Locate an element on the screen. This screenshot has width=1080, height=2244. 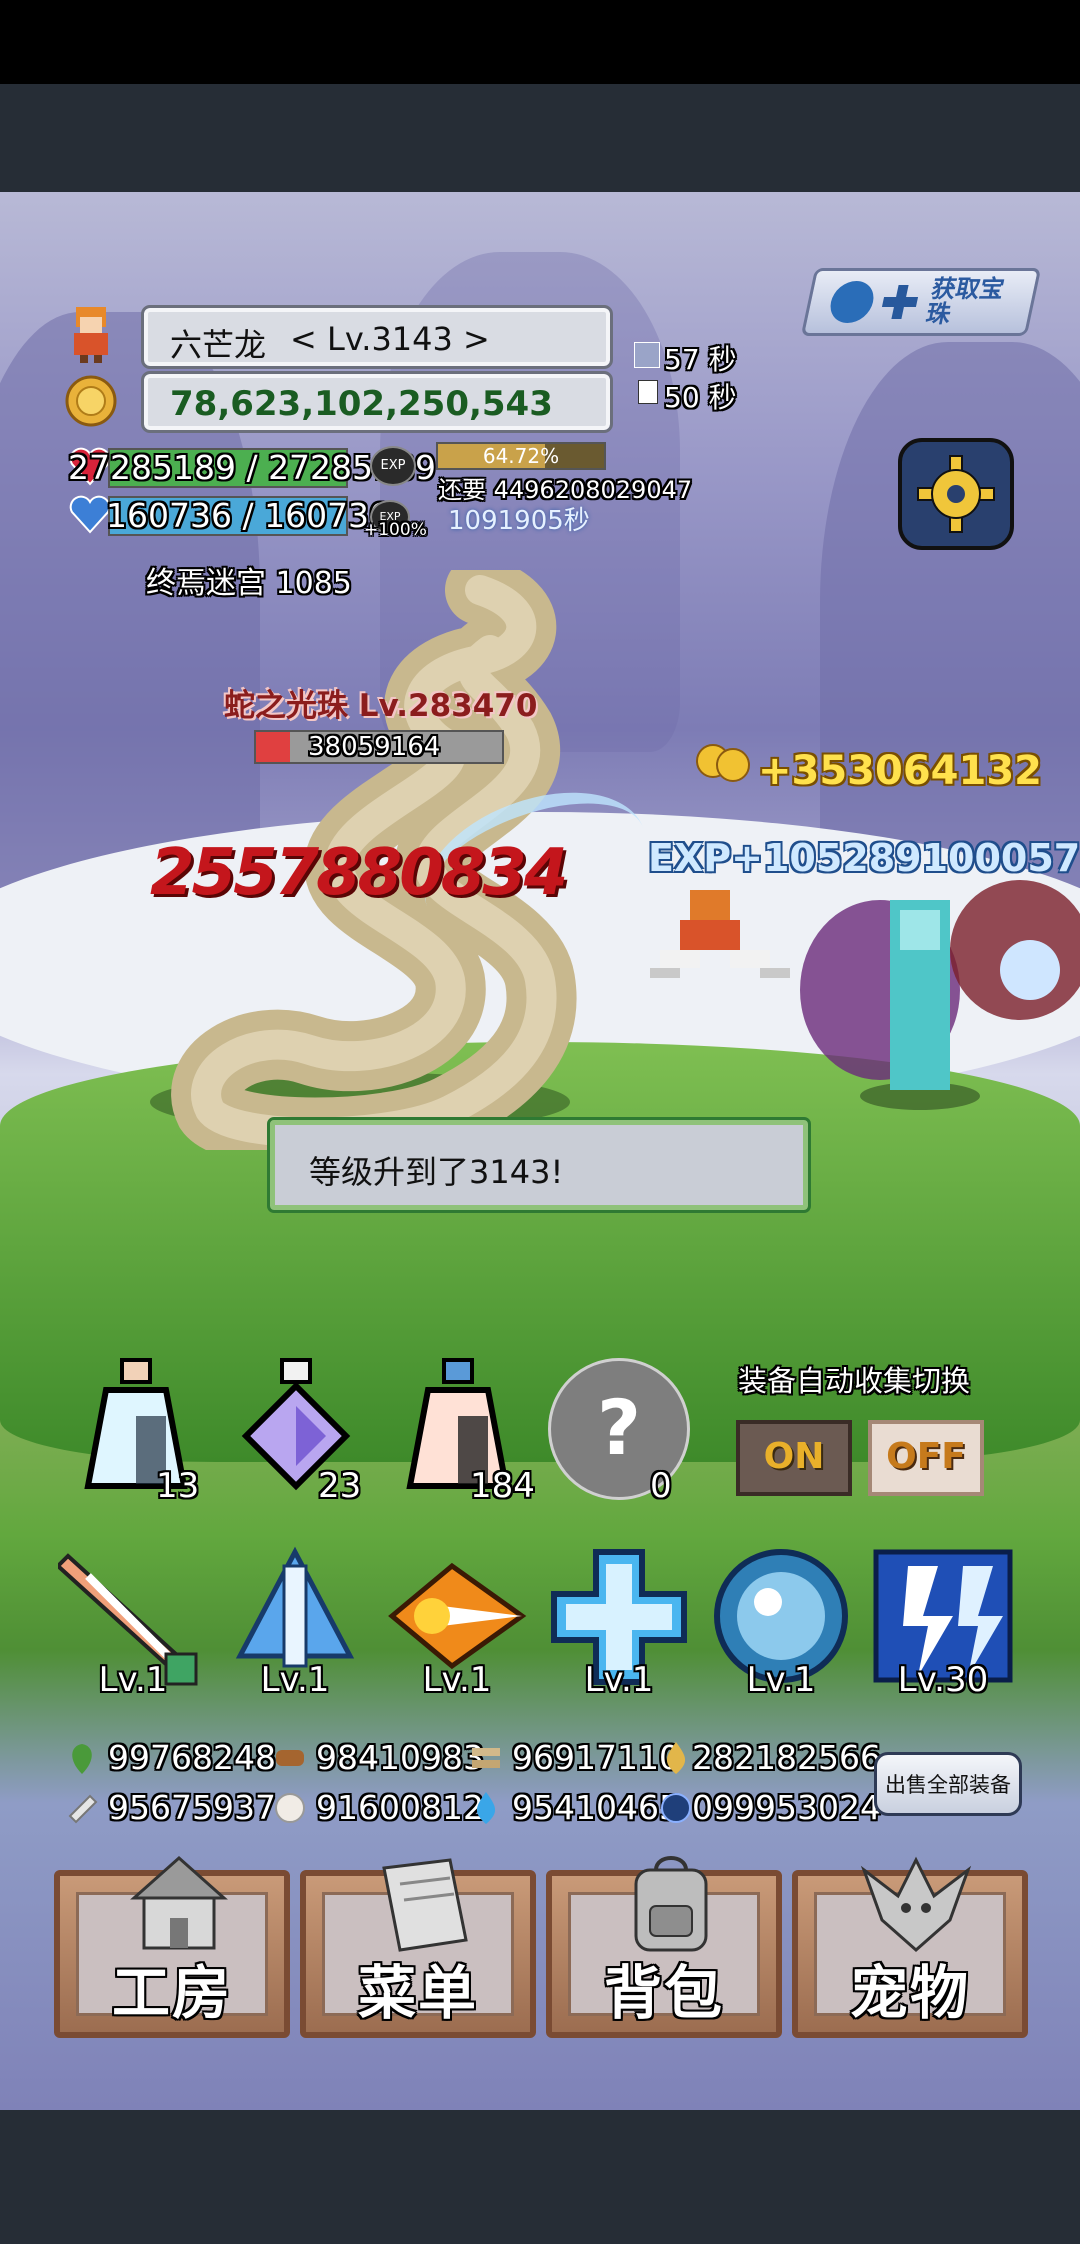
resource-oil: 282182566 is located at coordinates (786, 1757).